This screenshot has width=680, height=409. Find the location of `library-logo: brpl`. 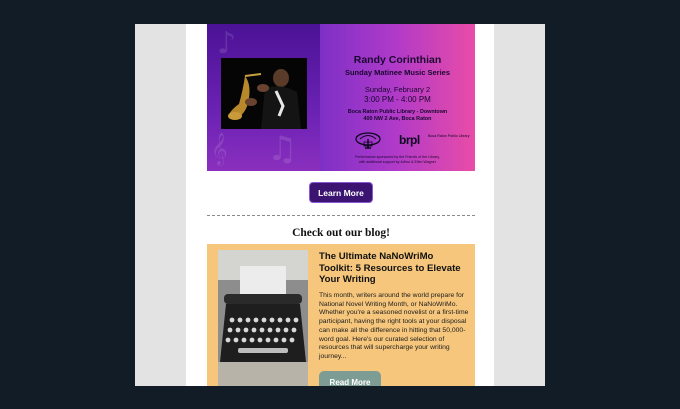

library-logo: brpl is located at coordinates (409, 140).